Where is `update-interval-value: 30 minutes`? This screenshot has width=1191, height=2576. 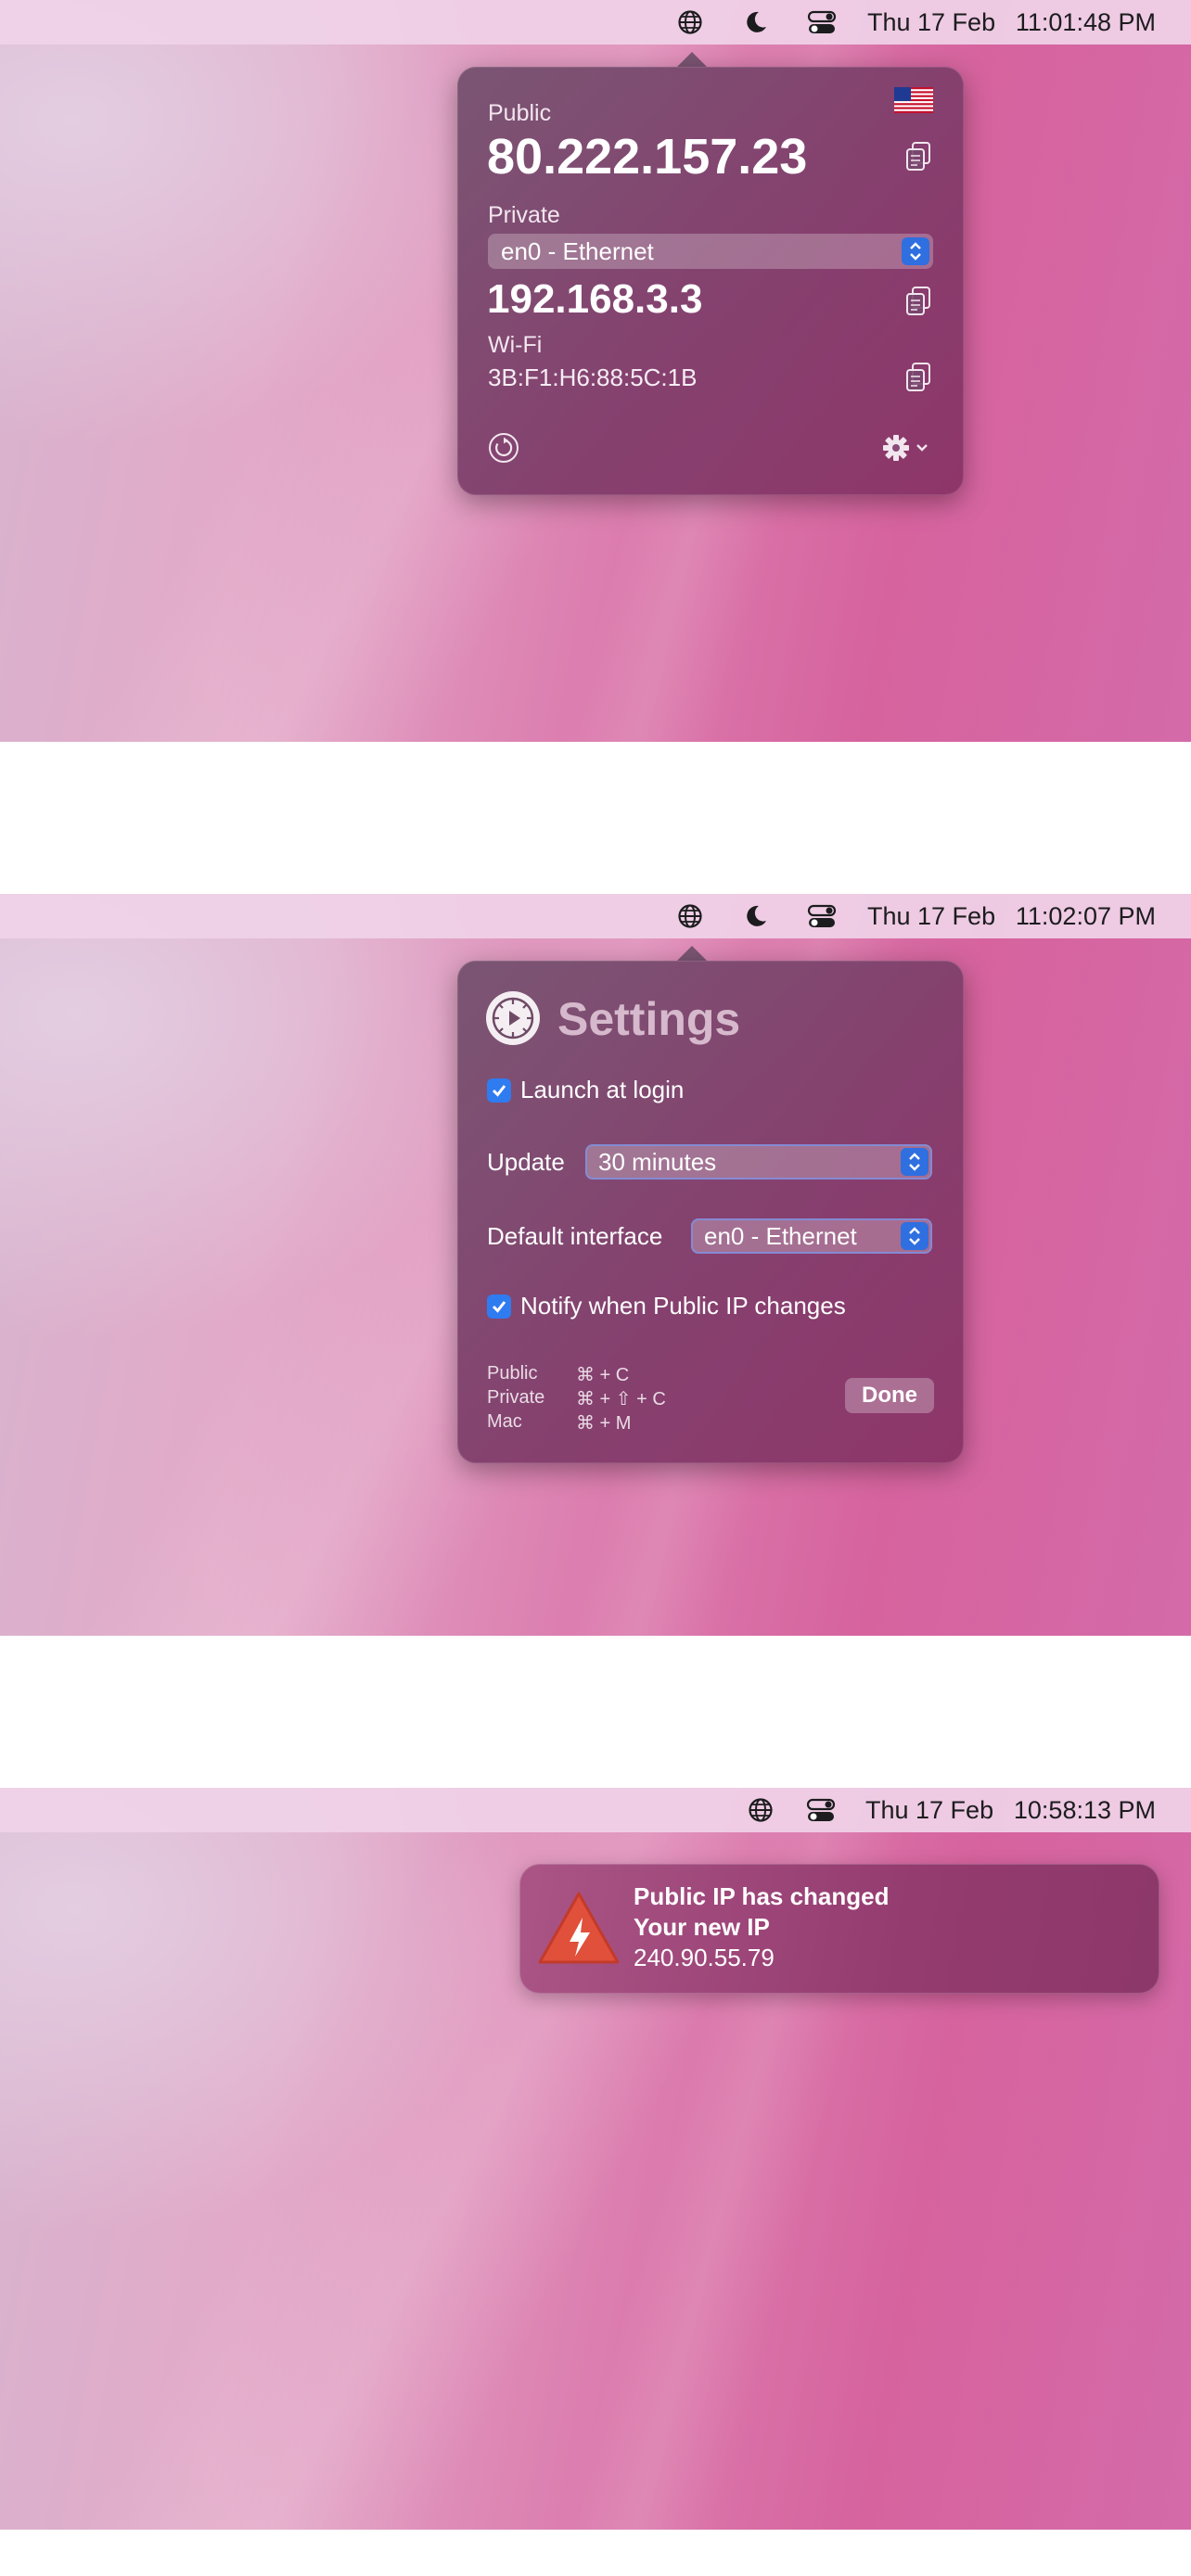
update-interval-value: 30 minutes is located at coordinates (657, 1162).